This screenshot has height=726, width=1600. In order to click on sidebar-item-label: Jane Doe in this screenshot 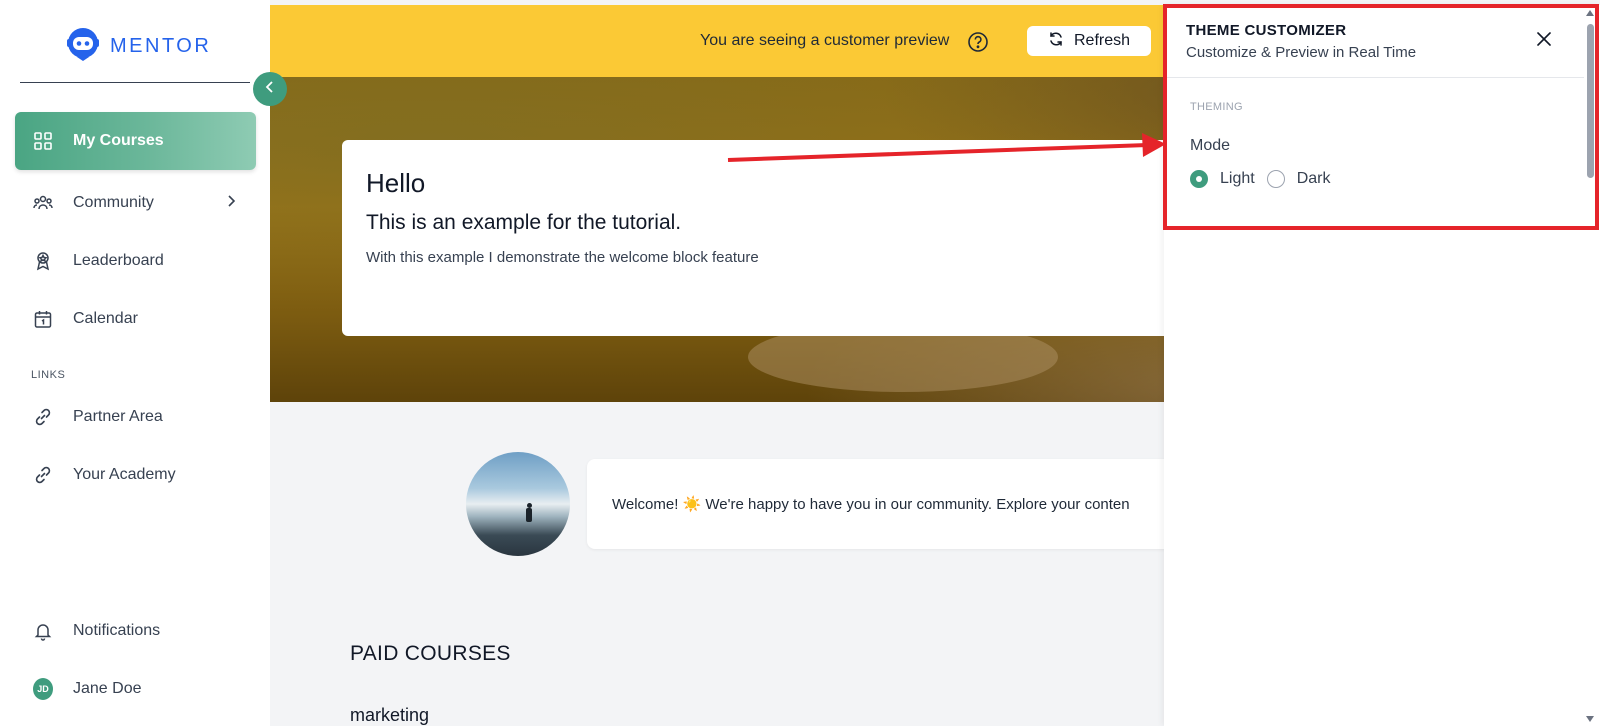, I will do `click(107, 688)`.